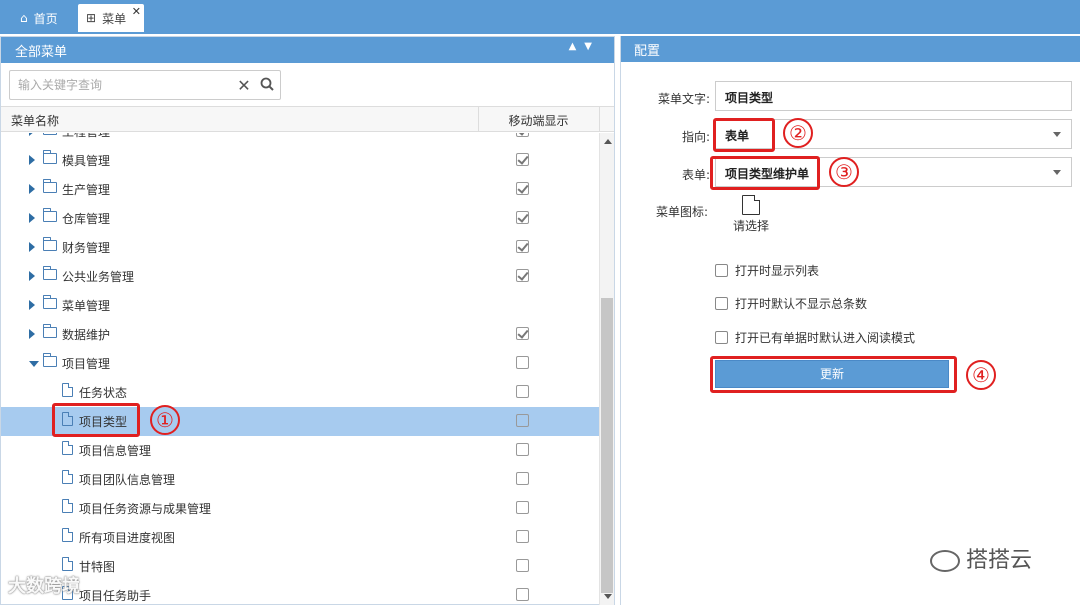  Describe the element at coordinates (608, 141) in the screenshot. I see `scroll-up-icon` at that location.